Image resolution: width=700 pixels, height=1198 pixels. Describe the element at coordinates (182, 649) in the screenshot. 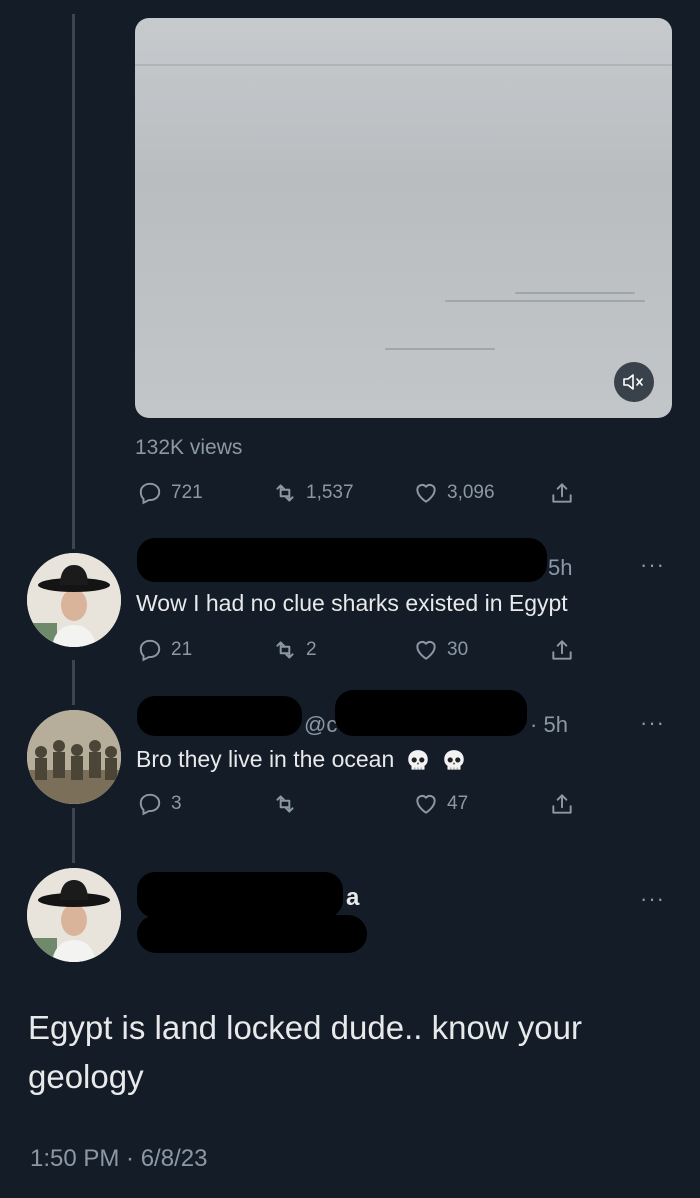

I see `reply-count: 21` at that location.